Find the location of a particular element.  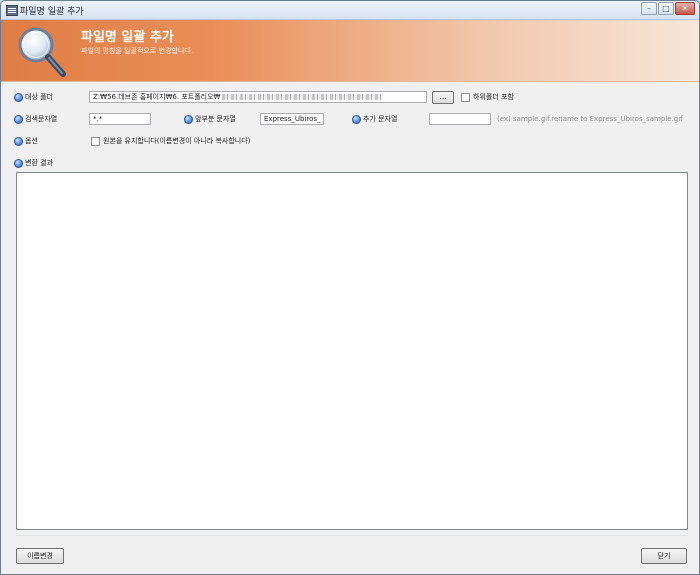

close-icon: ✕ is located at coordinates (685, 8).